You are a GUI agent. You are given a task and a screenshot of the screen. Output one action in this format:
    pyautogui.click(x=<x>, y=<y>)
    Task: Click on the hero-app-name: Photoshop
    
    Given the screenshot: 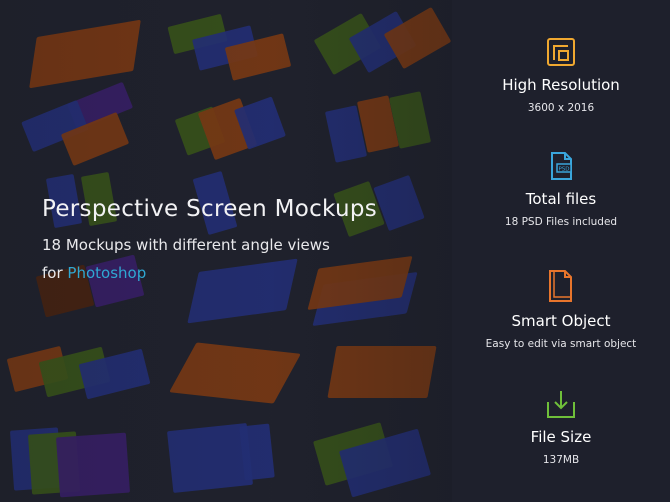 What is the action you would take?
    pyautogui.click(x=107, y=273)
    